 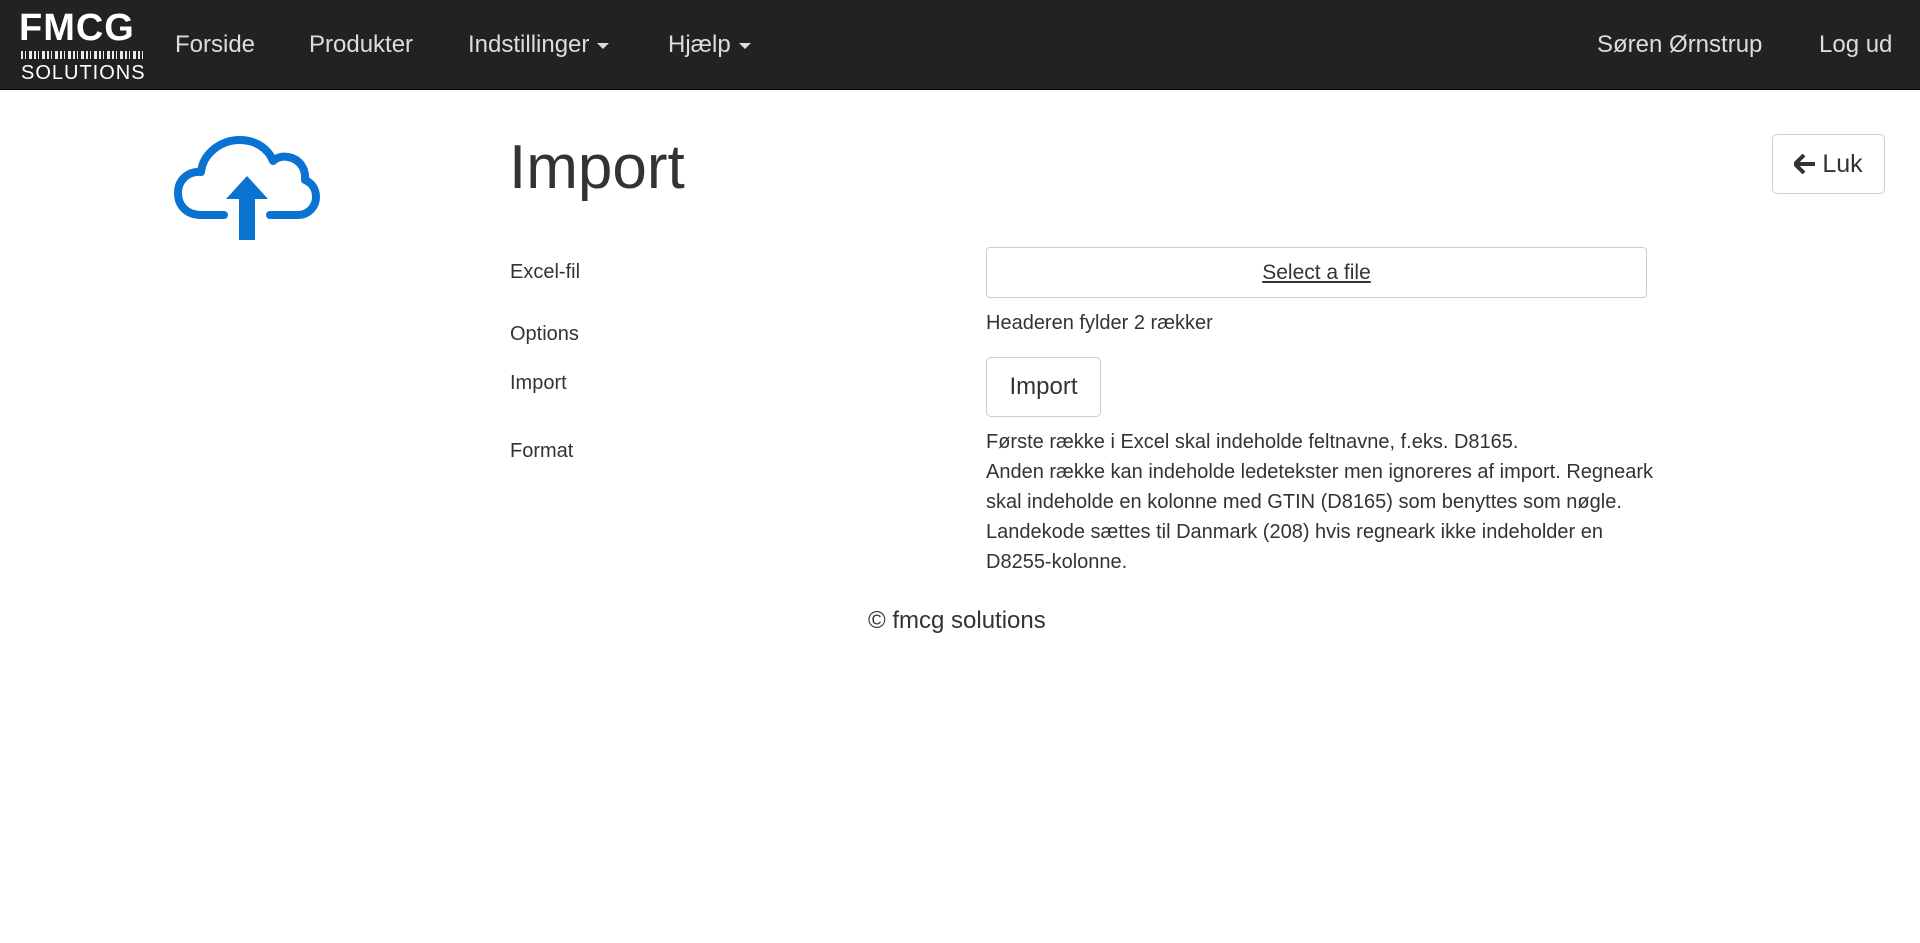 I want to click on import-label: Import, so click(x=538, y=383).